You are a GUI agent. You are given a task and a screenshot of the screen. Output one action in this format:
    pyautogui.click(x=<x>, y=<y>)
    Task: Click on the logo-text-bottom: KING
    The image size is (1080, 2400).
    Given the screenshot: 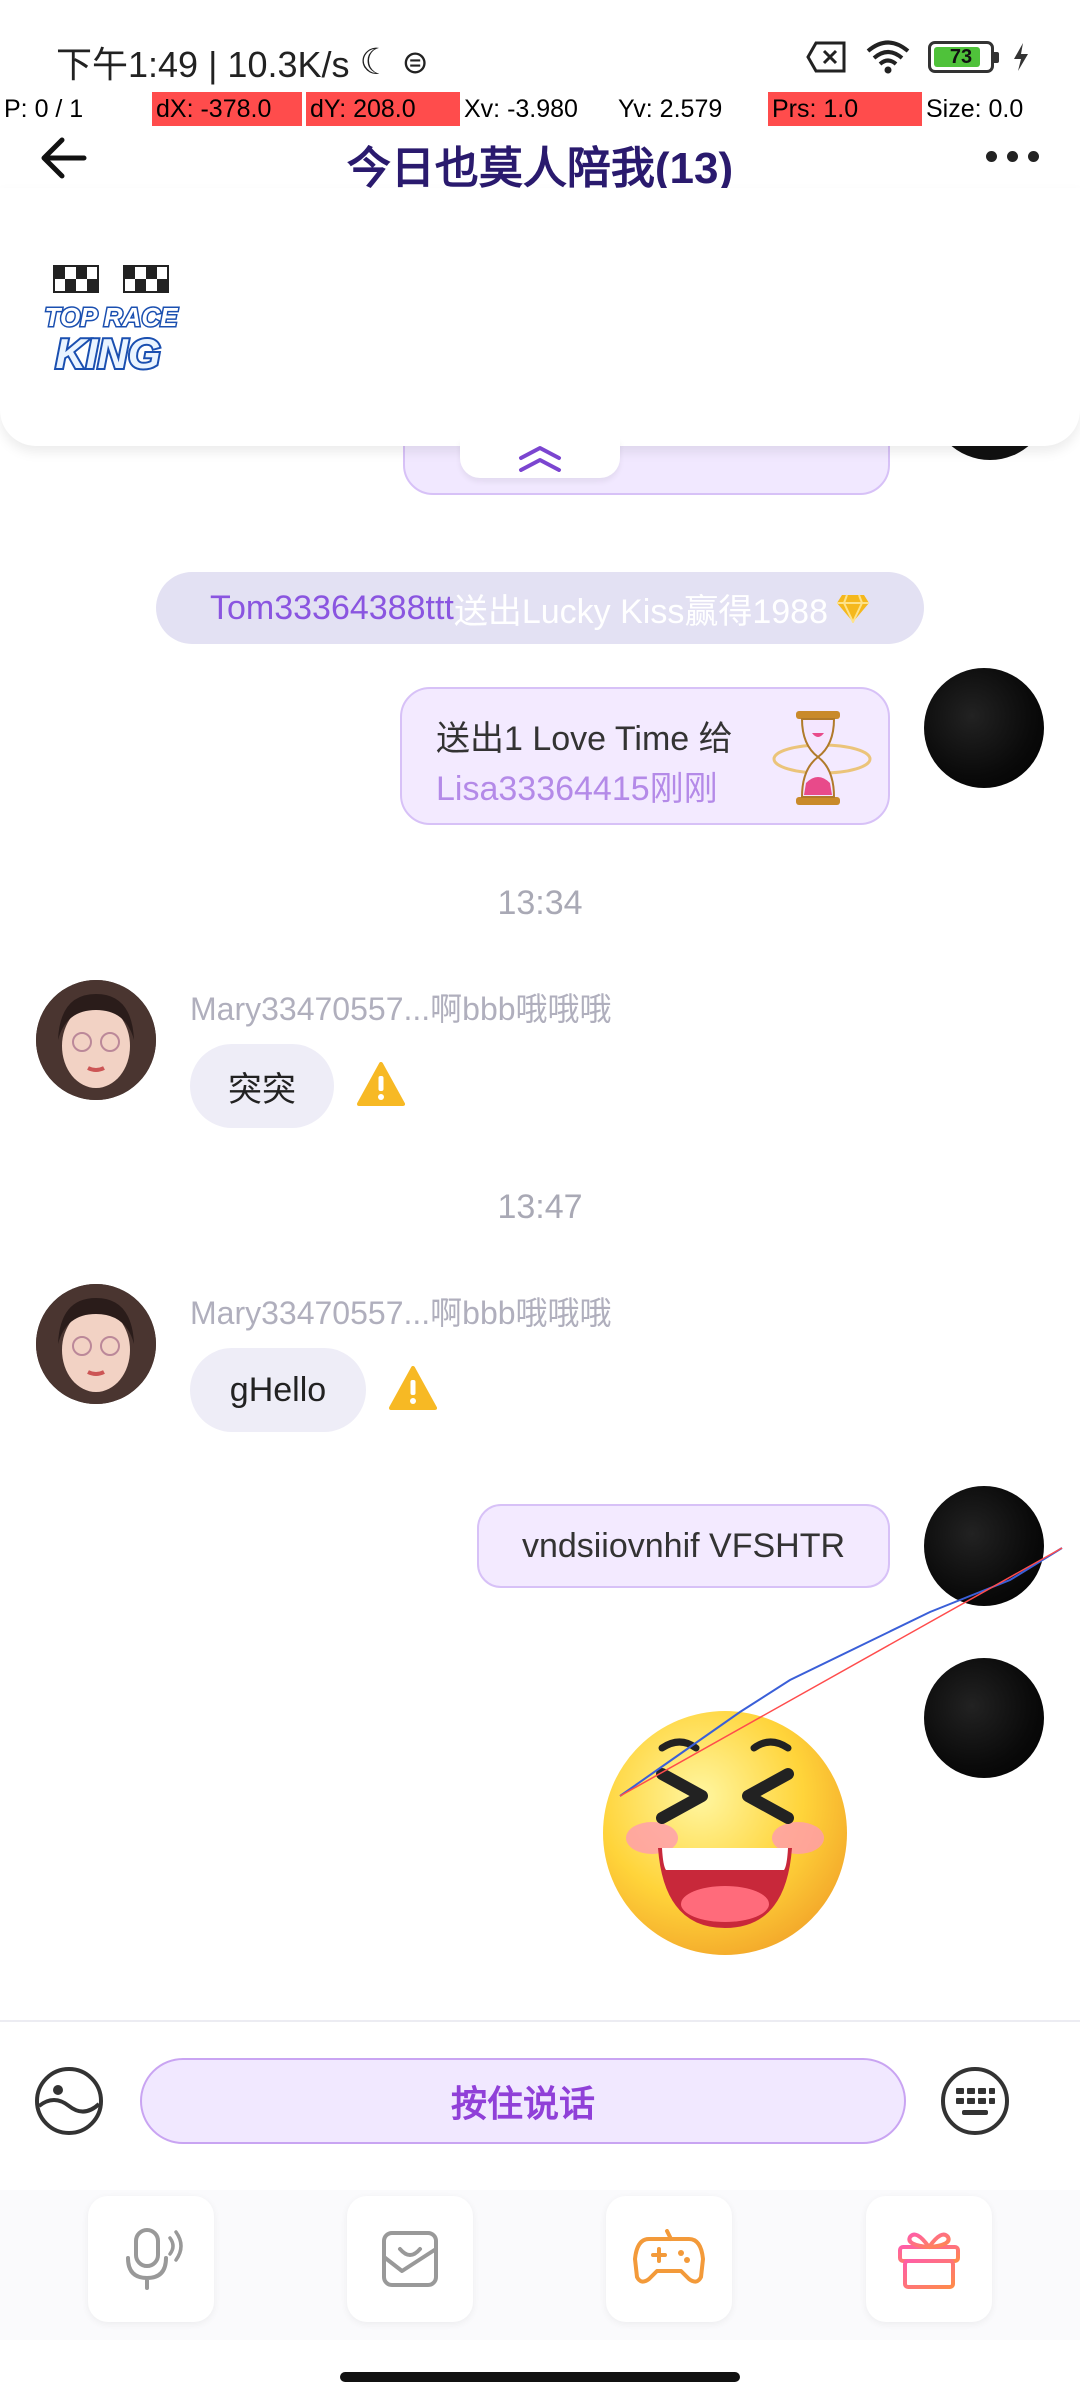 What is the action you would take?
    pyautogui.click(x=108, y=353)
    